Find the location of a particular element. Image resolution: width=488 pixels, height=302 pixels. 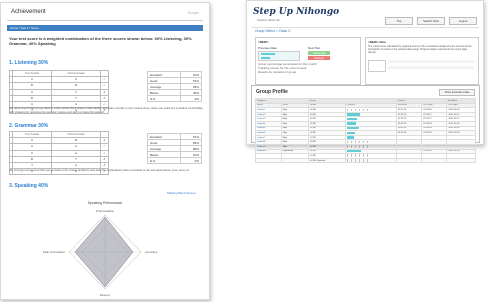

radar-title: Speaking Performance is located at coordinates (105, 203).